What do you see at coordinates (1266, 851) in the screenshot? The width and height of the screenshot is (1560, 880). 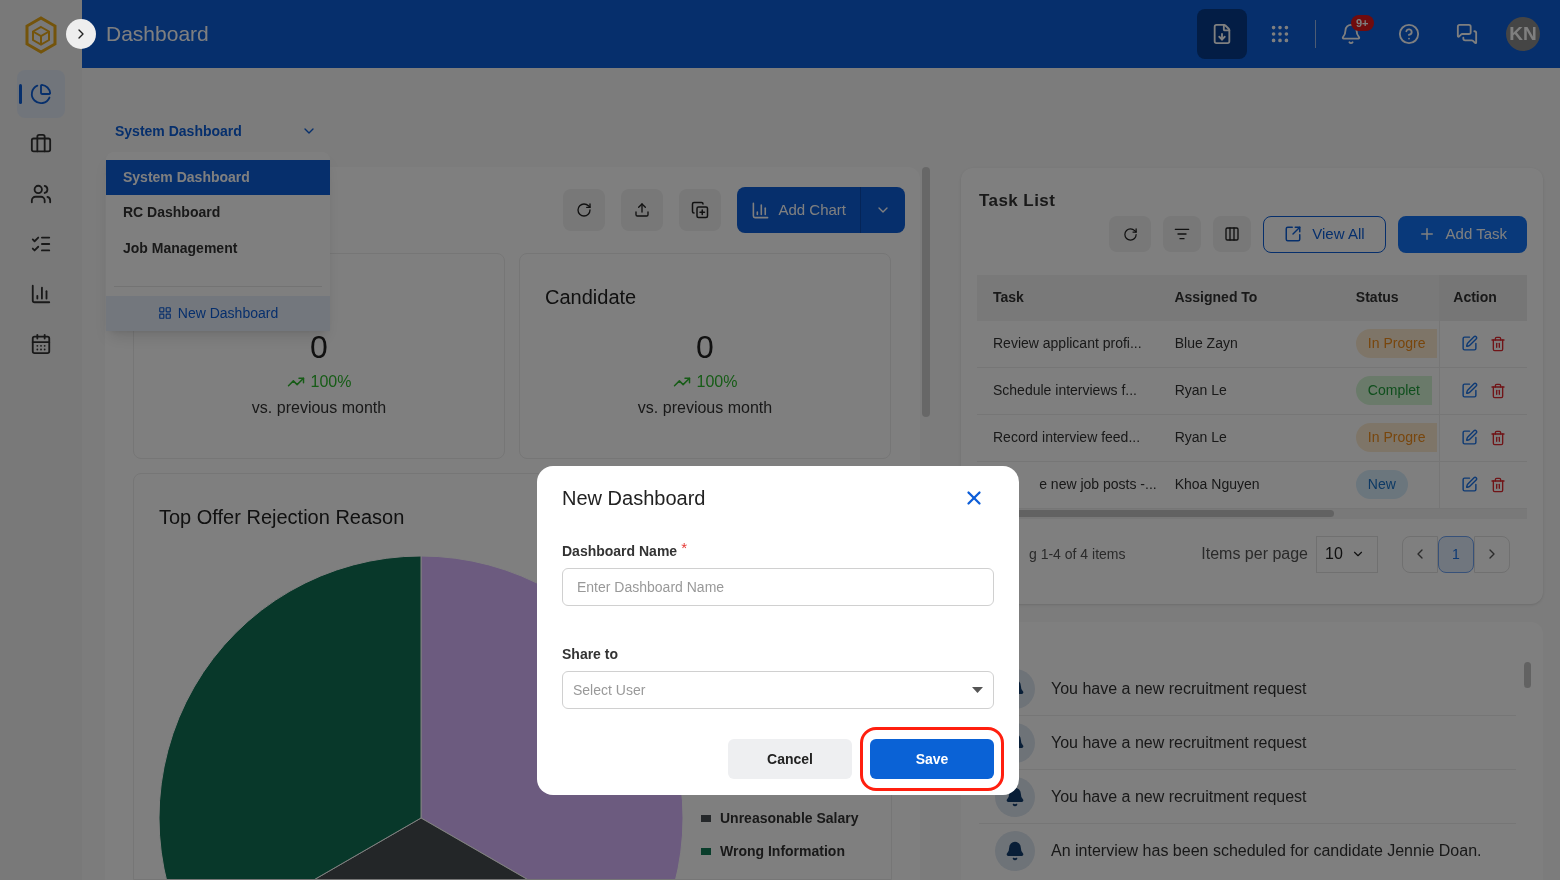 I see `notification-text: An interview has been scheduled for candidate Jennie Doan.` at bounding box center [1266, 851].